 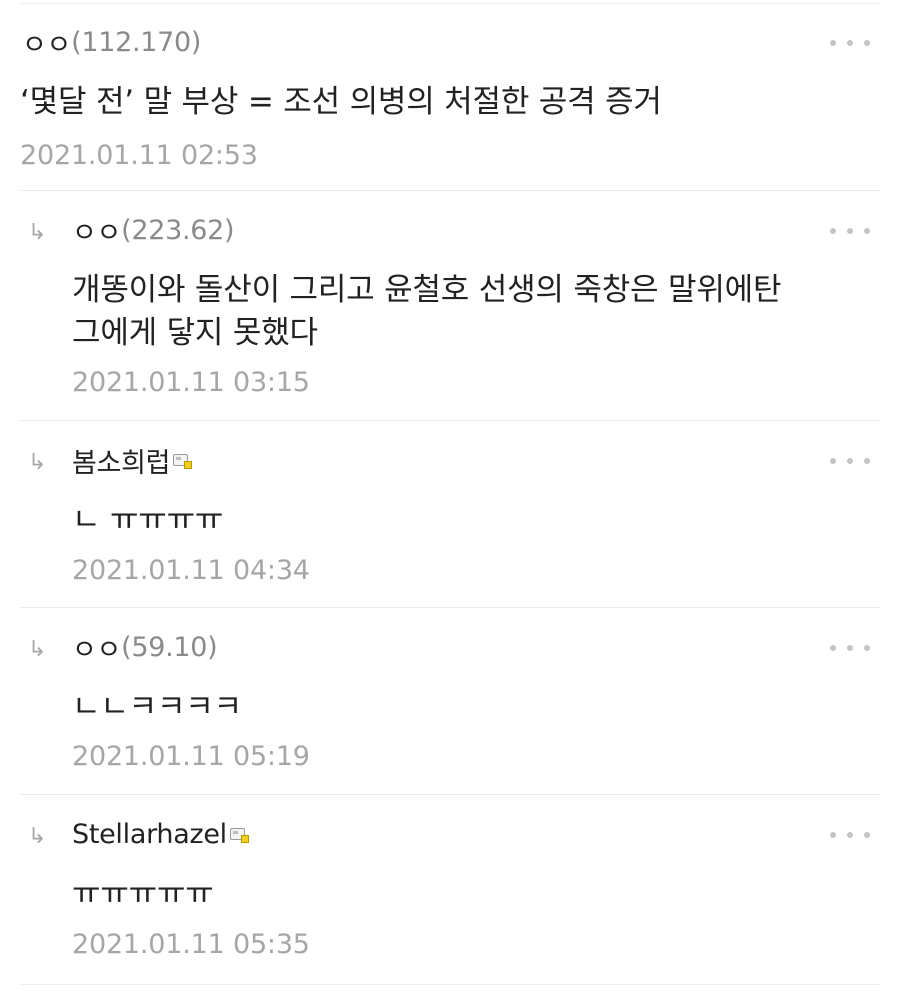 What do you see at coordinates (136, 42) in the screenshot?
I see `comment-ip: (112.170)` at bounding box center [136, 42].